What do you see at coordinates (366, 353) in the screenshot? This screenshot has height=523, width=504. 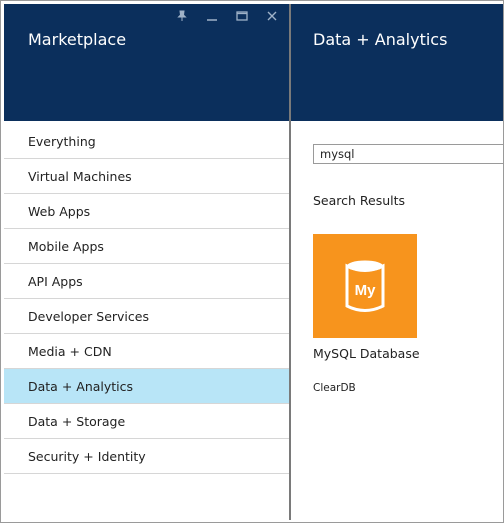 I see `result-title: MySQL Database` at bounding box center [366, 353].